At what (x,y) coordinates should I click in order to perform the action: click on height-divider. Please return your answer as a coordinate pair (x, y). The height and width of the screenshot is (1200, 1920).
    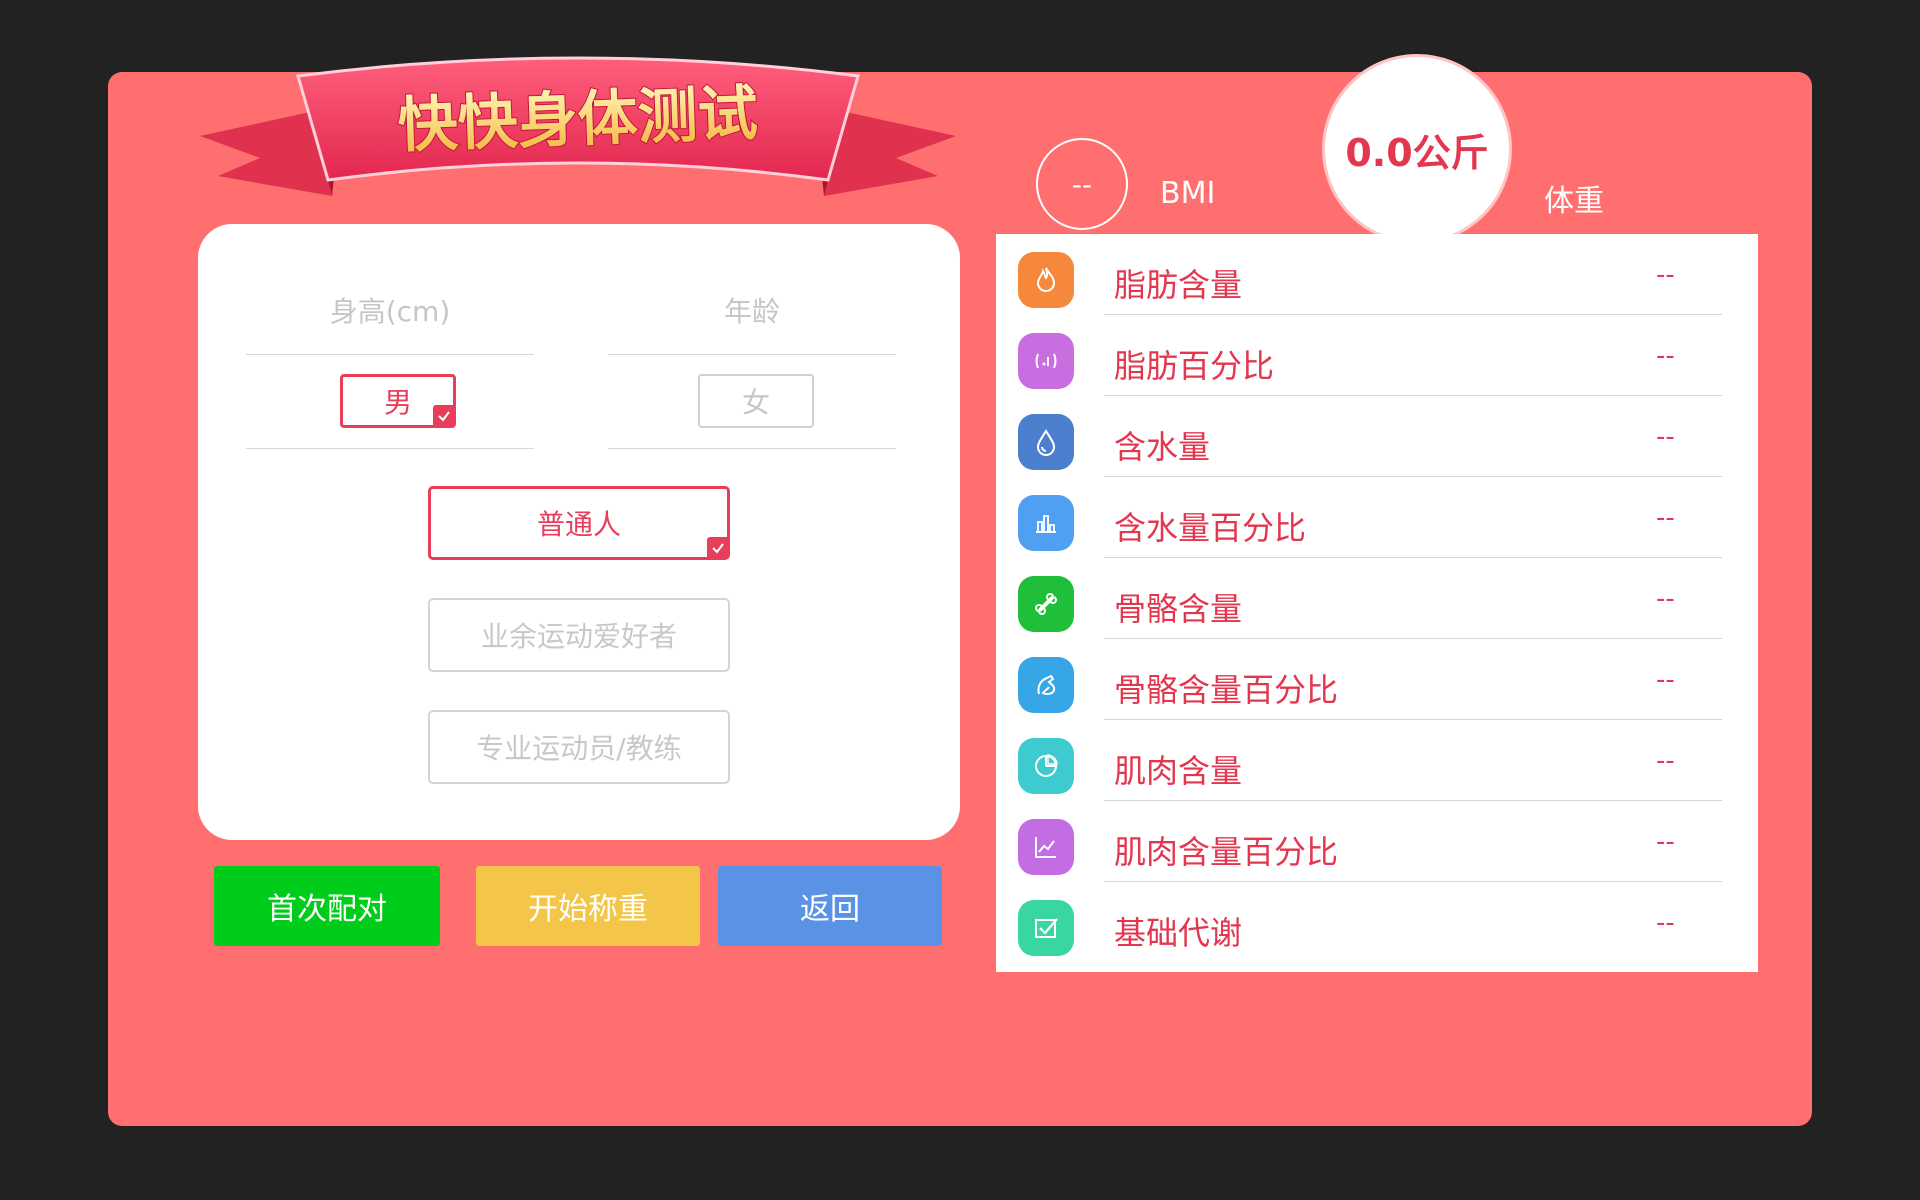
    Looking at the image, I should click on (390, 354).